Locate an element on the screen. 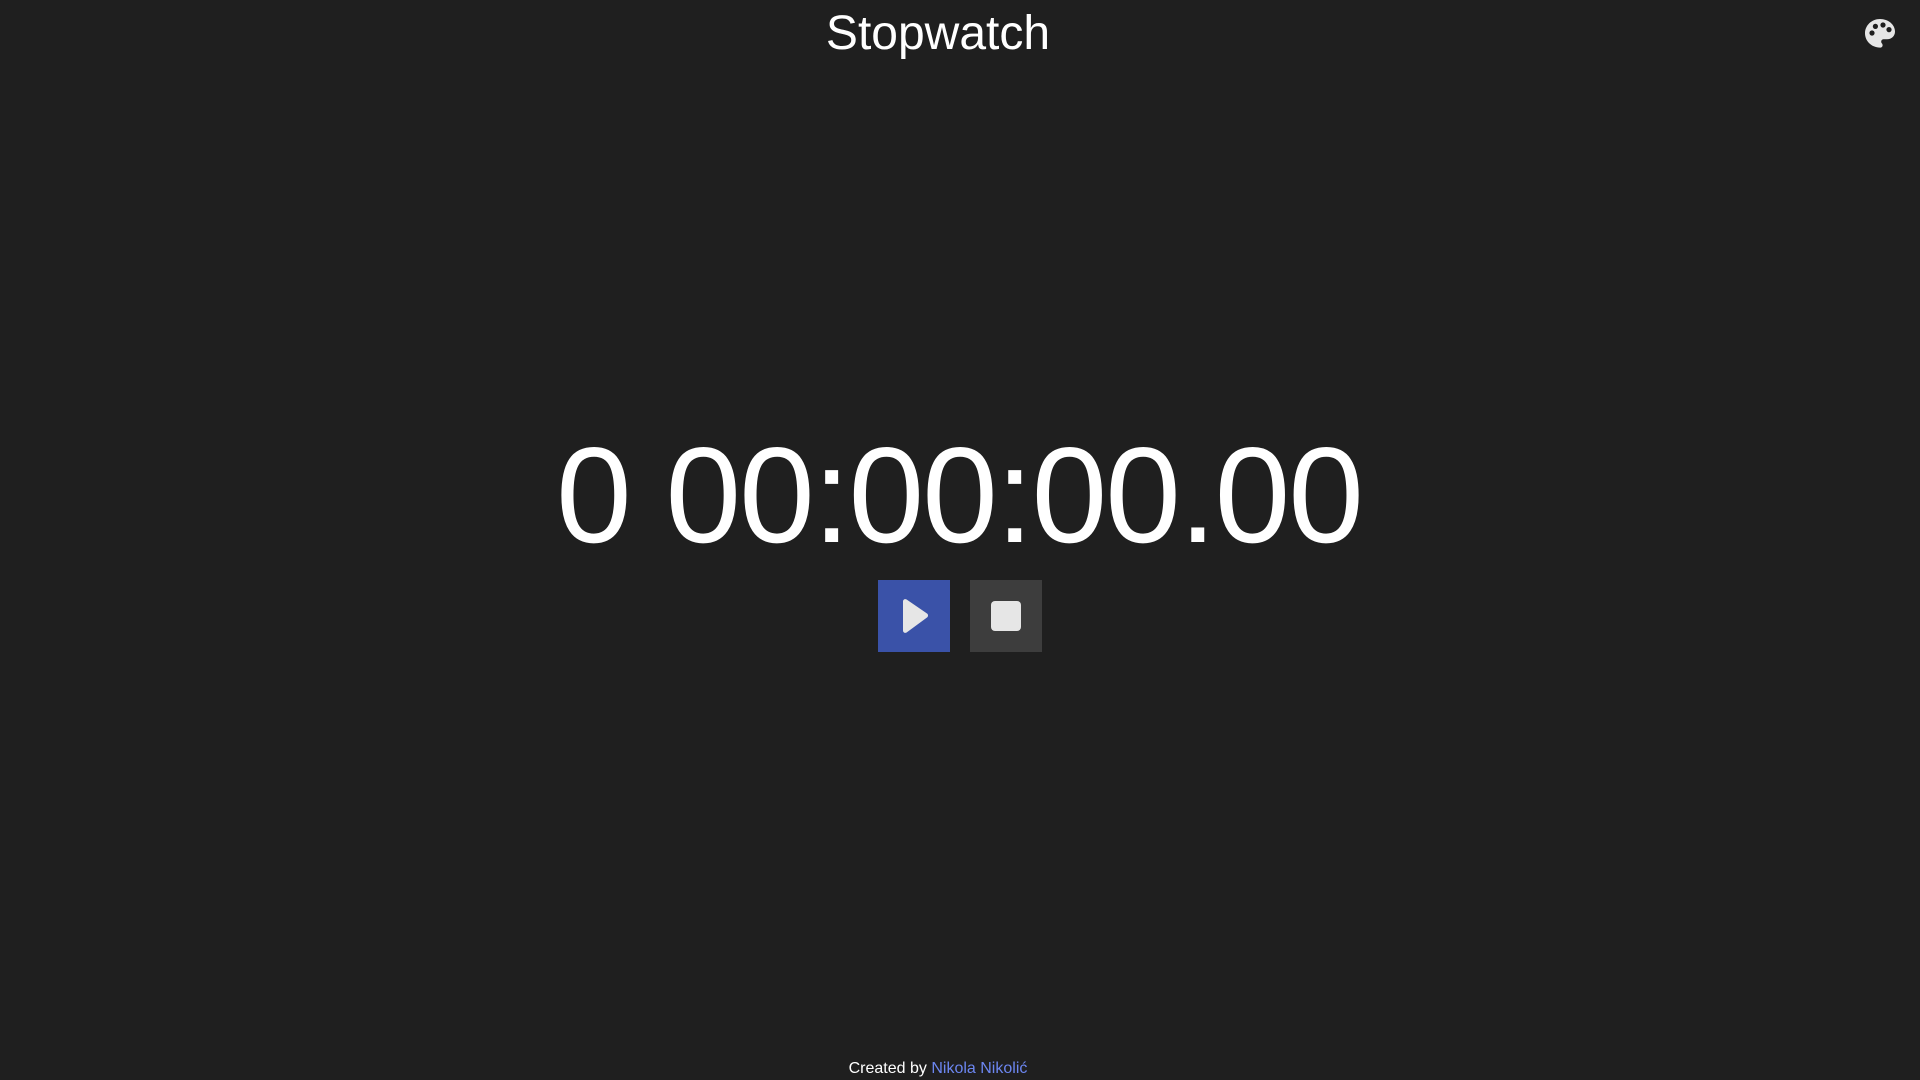  page-title: Stopwatch is located at coordinates (938, 33).